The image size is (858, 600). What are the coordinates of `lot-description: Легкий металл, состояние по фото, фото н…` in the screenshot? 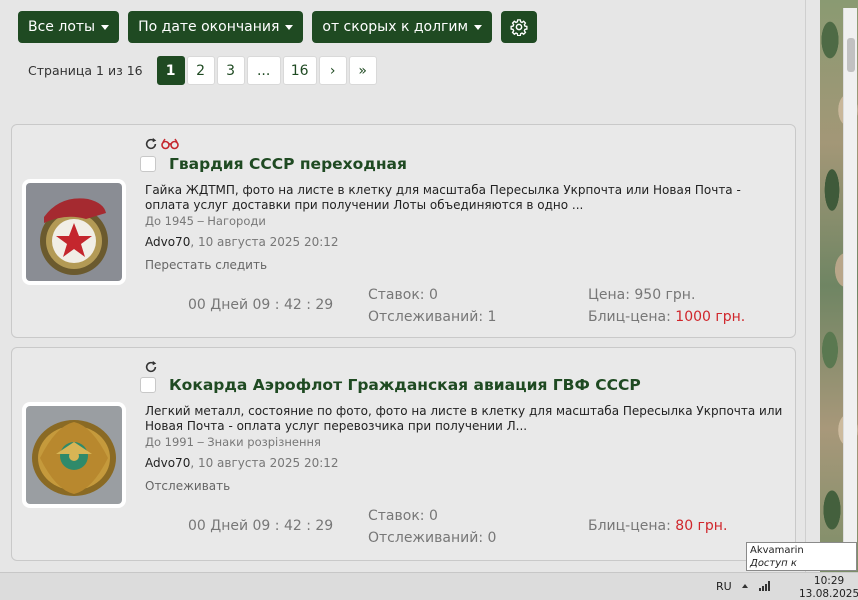 It's located at (464, 418).